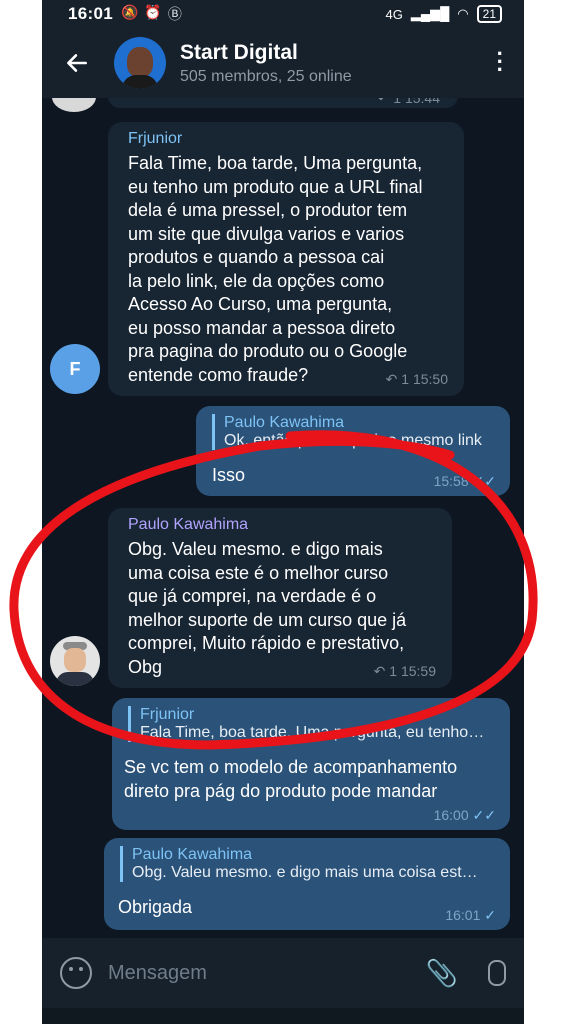 This screenshot has height=1024, width=576. What do you see at coordinates (129, 12) in the screenshot?
I see `mute-icon: 🔕` at bounding box center [129, 12].